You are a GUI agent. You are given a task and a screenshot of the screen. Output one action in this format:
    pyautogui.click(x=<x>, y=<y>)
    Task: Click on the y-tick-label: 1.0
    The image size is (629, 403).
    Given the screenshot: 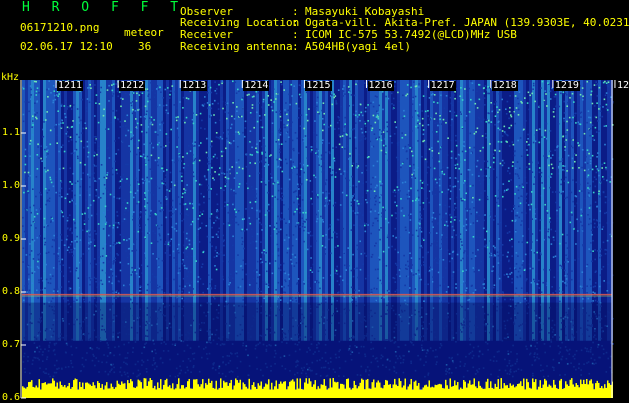 What is the action you would take?
    pyautogui.click(x=11, y=185)
    